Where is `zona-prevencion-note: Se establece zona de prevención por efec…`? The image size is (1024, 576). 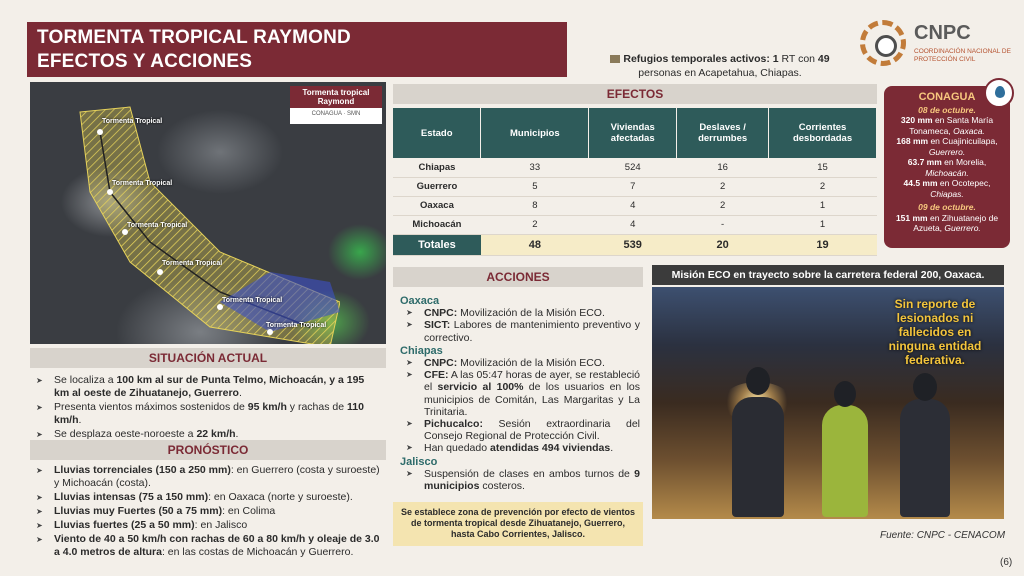
zona-prevencion-note: Se establece zona de prevención por efec… is located at coordinates (518, 524).